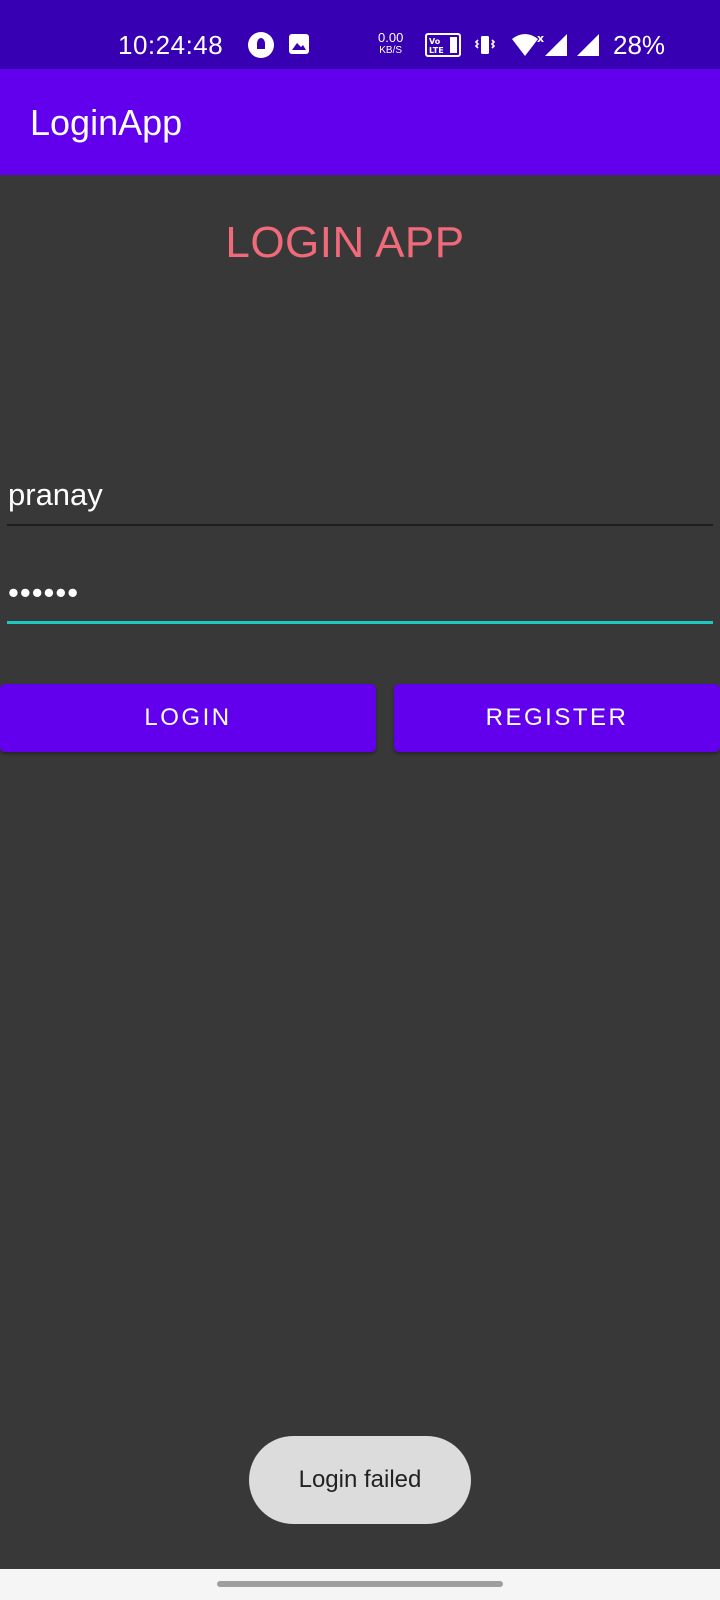 This screenshot has height=1600, width=720. Describe the element at coordinates (360, 122) in the screenshot. I see `app-bar: LoginApp` at that location.